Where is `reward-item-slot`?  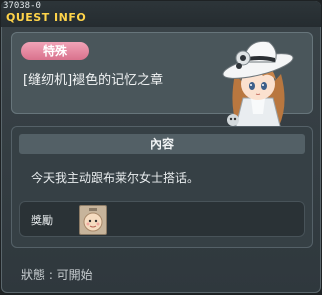
reward-item-slot is located at coordinates (93, 220).